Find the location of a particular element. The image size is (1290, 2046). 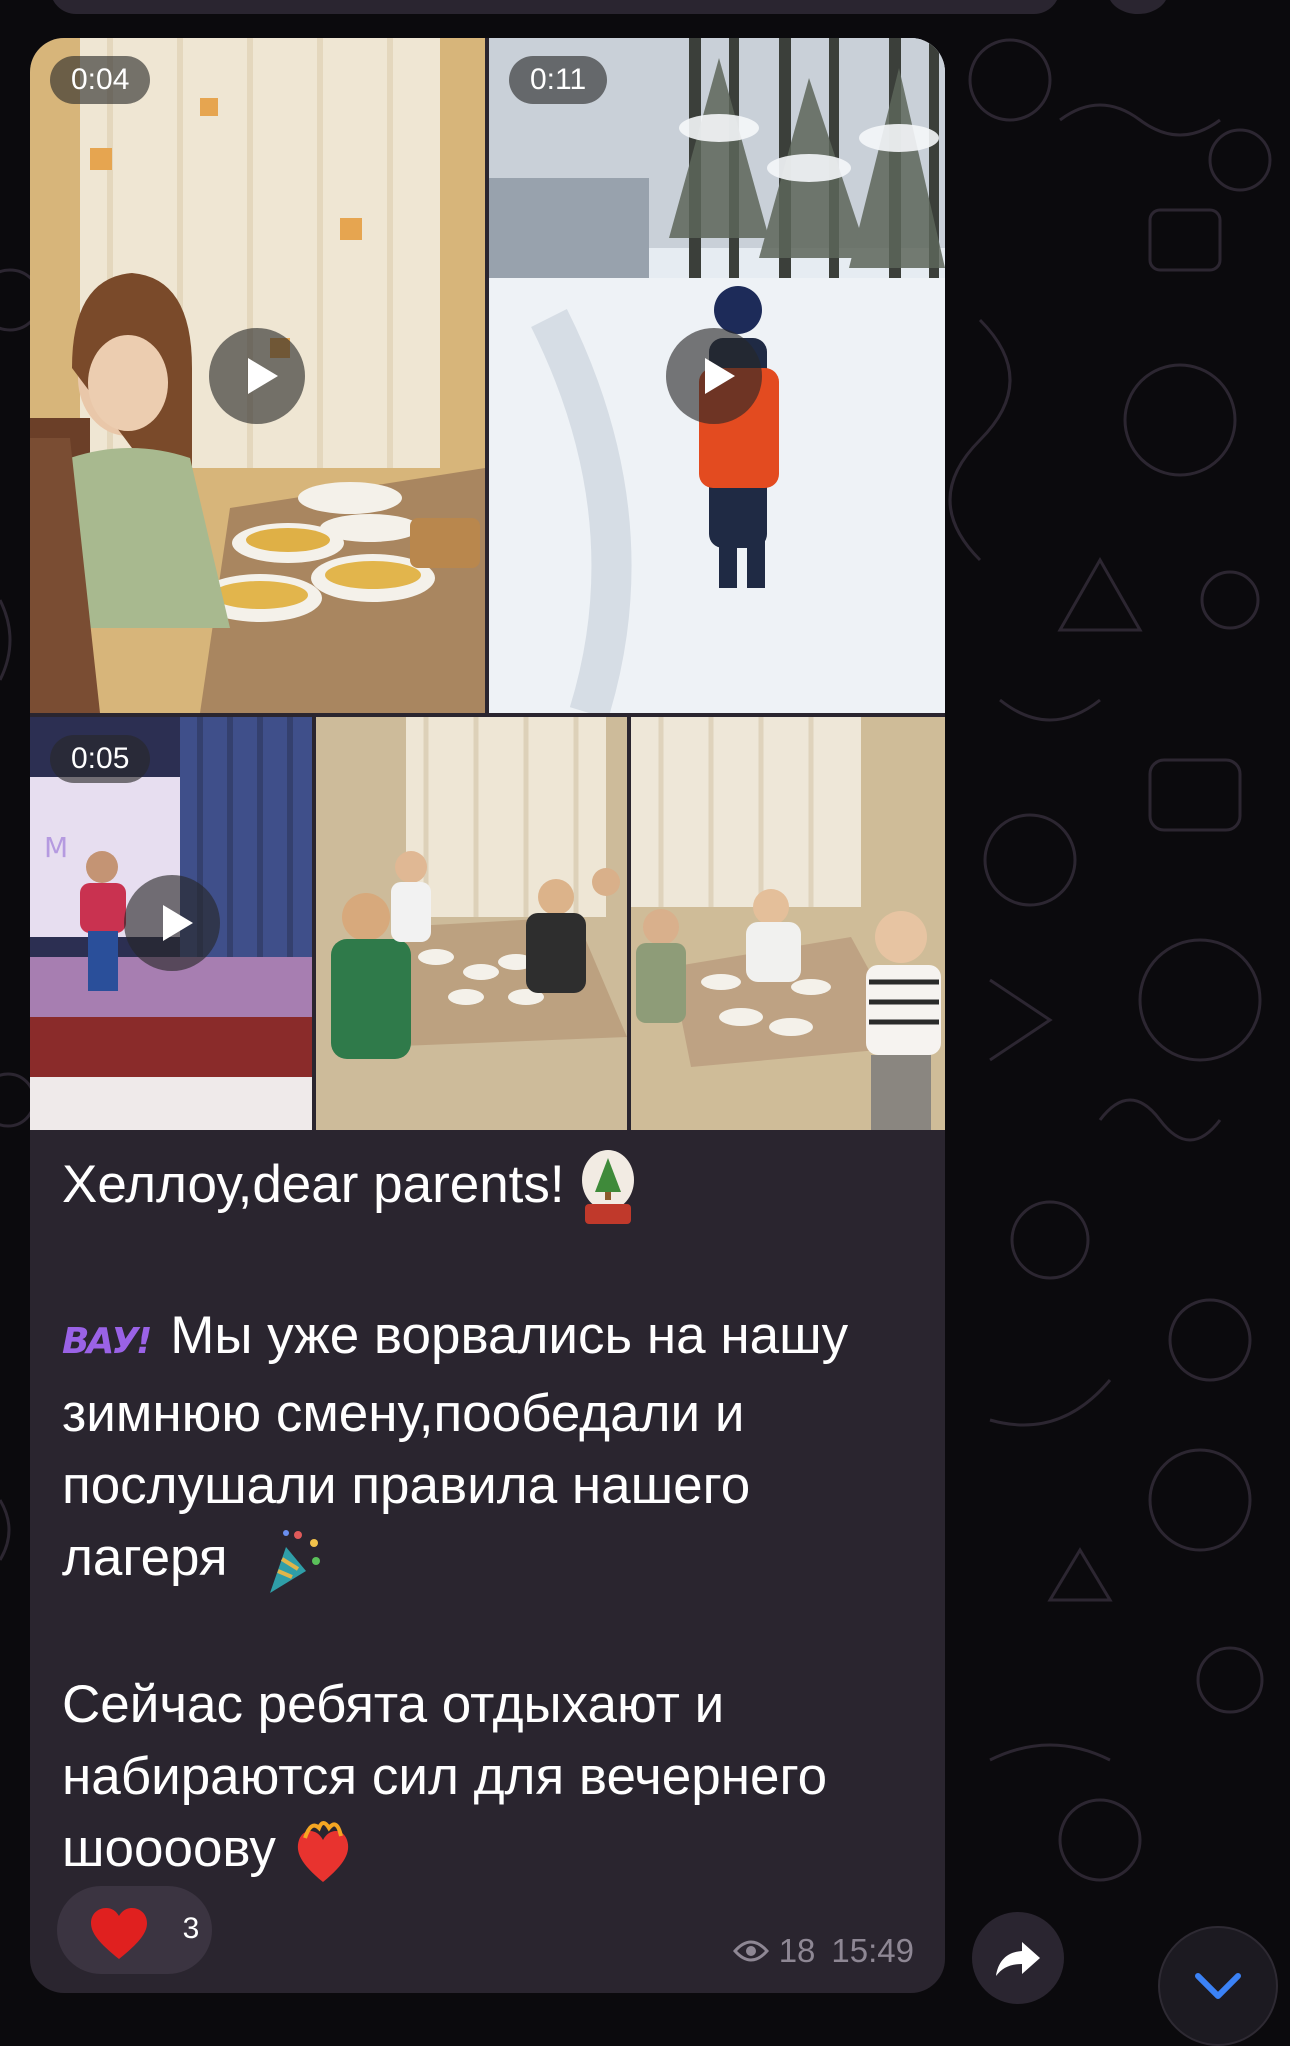

video-tile: 0:11 is located at coordinates (717, 375).